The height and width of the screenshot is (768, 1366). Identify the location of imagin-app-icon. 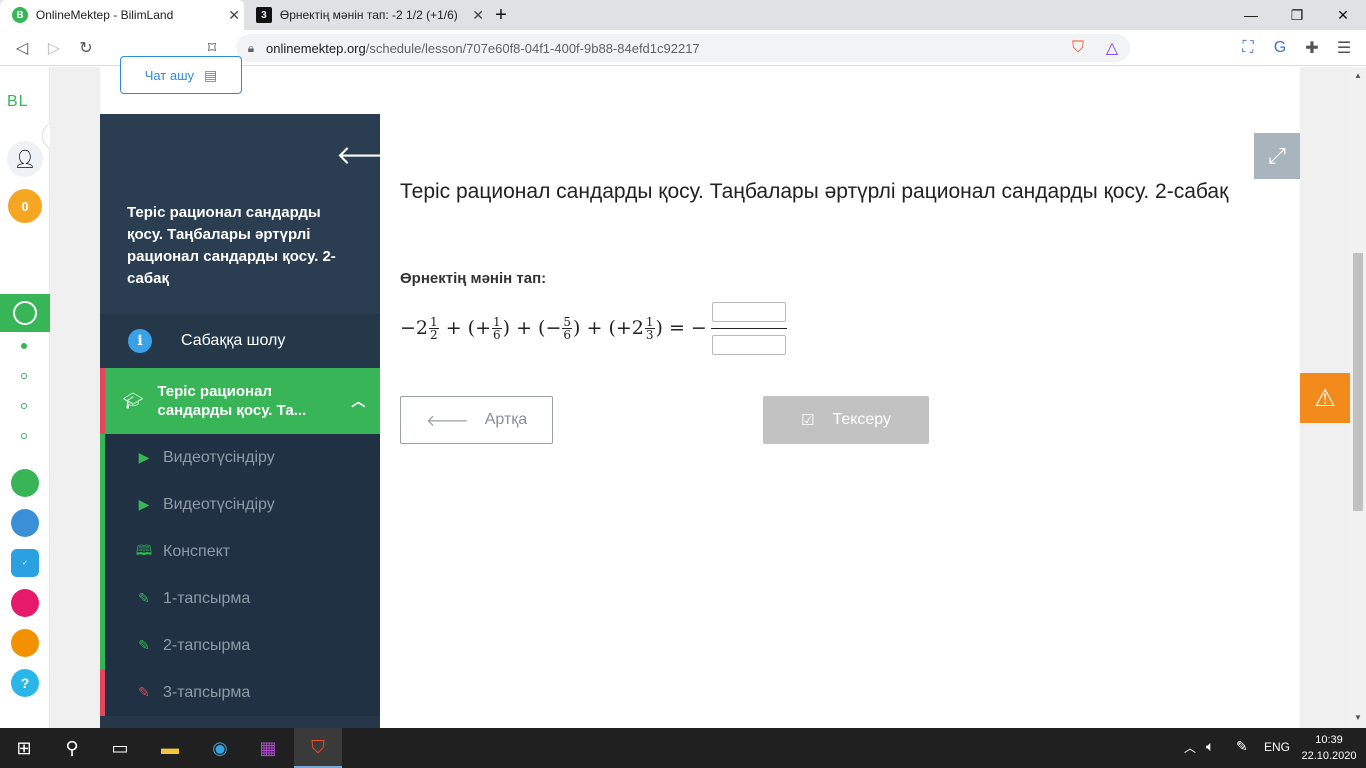
(25, 643).